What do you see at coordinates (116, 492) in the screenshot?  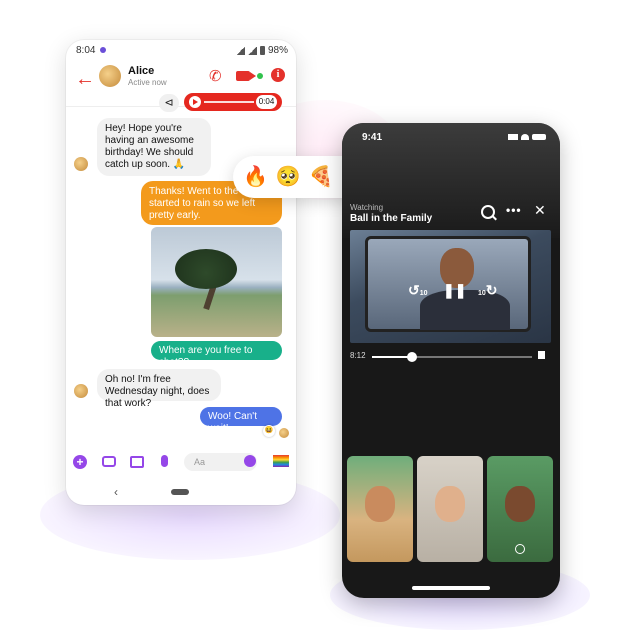 I see `nav-back-icon: ‹` at bounding box center [116, 492].